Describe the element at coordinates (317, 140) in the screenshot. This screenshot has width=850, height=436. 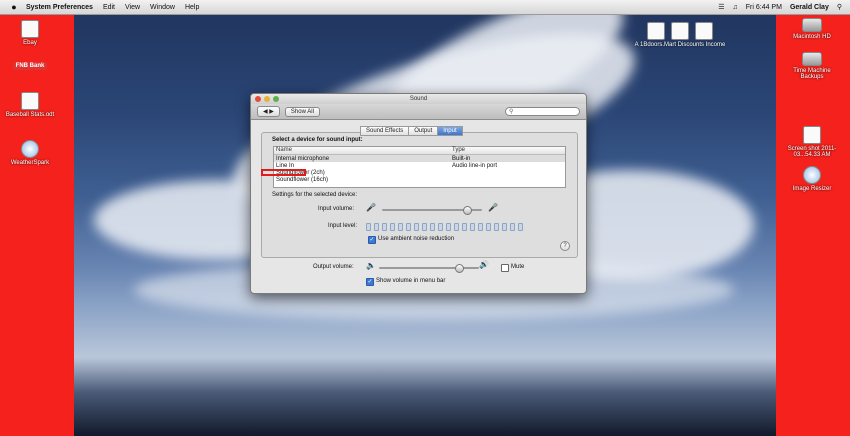
I see `select-device-heading: Select a device for sound input:` at that location.